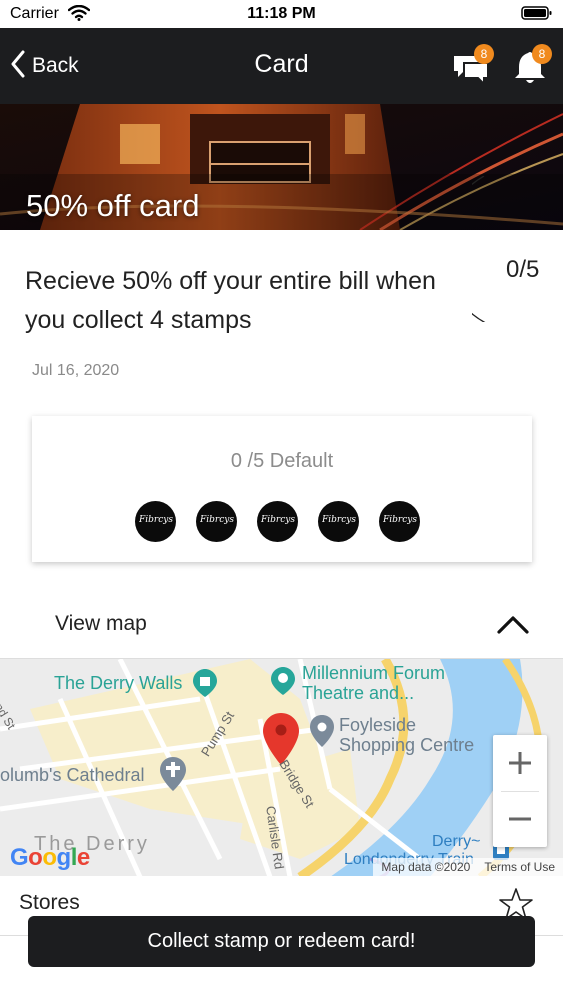  Describe the element at coordinates (456, 841) in the screenshot. I see `map-label-derry-station-1: Derry~` at that location.